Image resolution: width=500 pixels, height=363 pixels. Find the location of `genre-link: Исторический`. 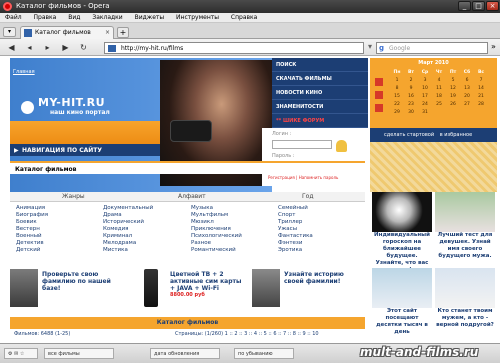

genre-link: Исторический is located at coordinates (146, 222).